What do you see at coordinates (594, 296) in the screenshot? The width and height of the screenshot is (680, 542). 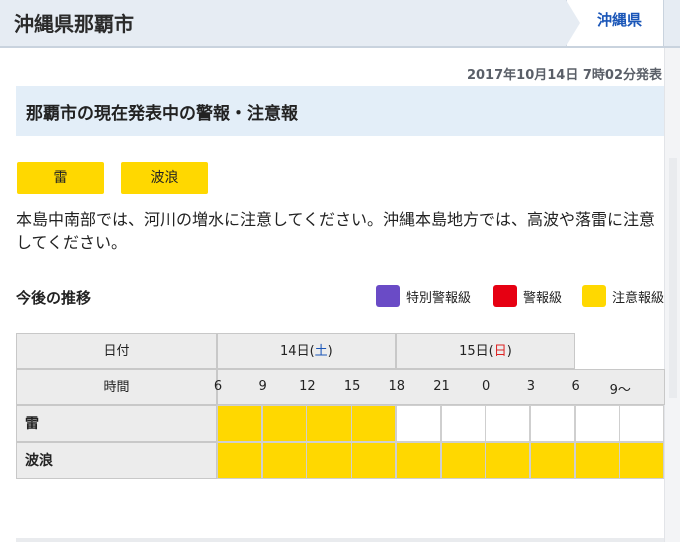 I see `legend-swatch-advisory` at bounding box center [594, 296].